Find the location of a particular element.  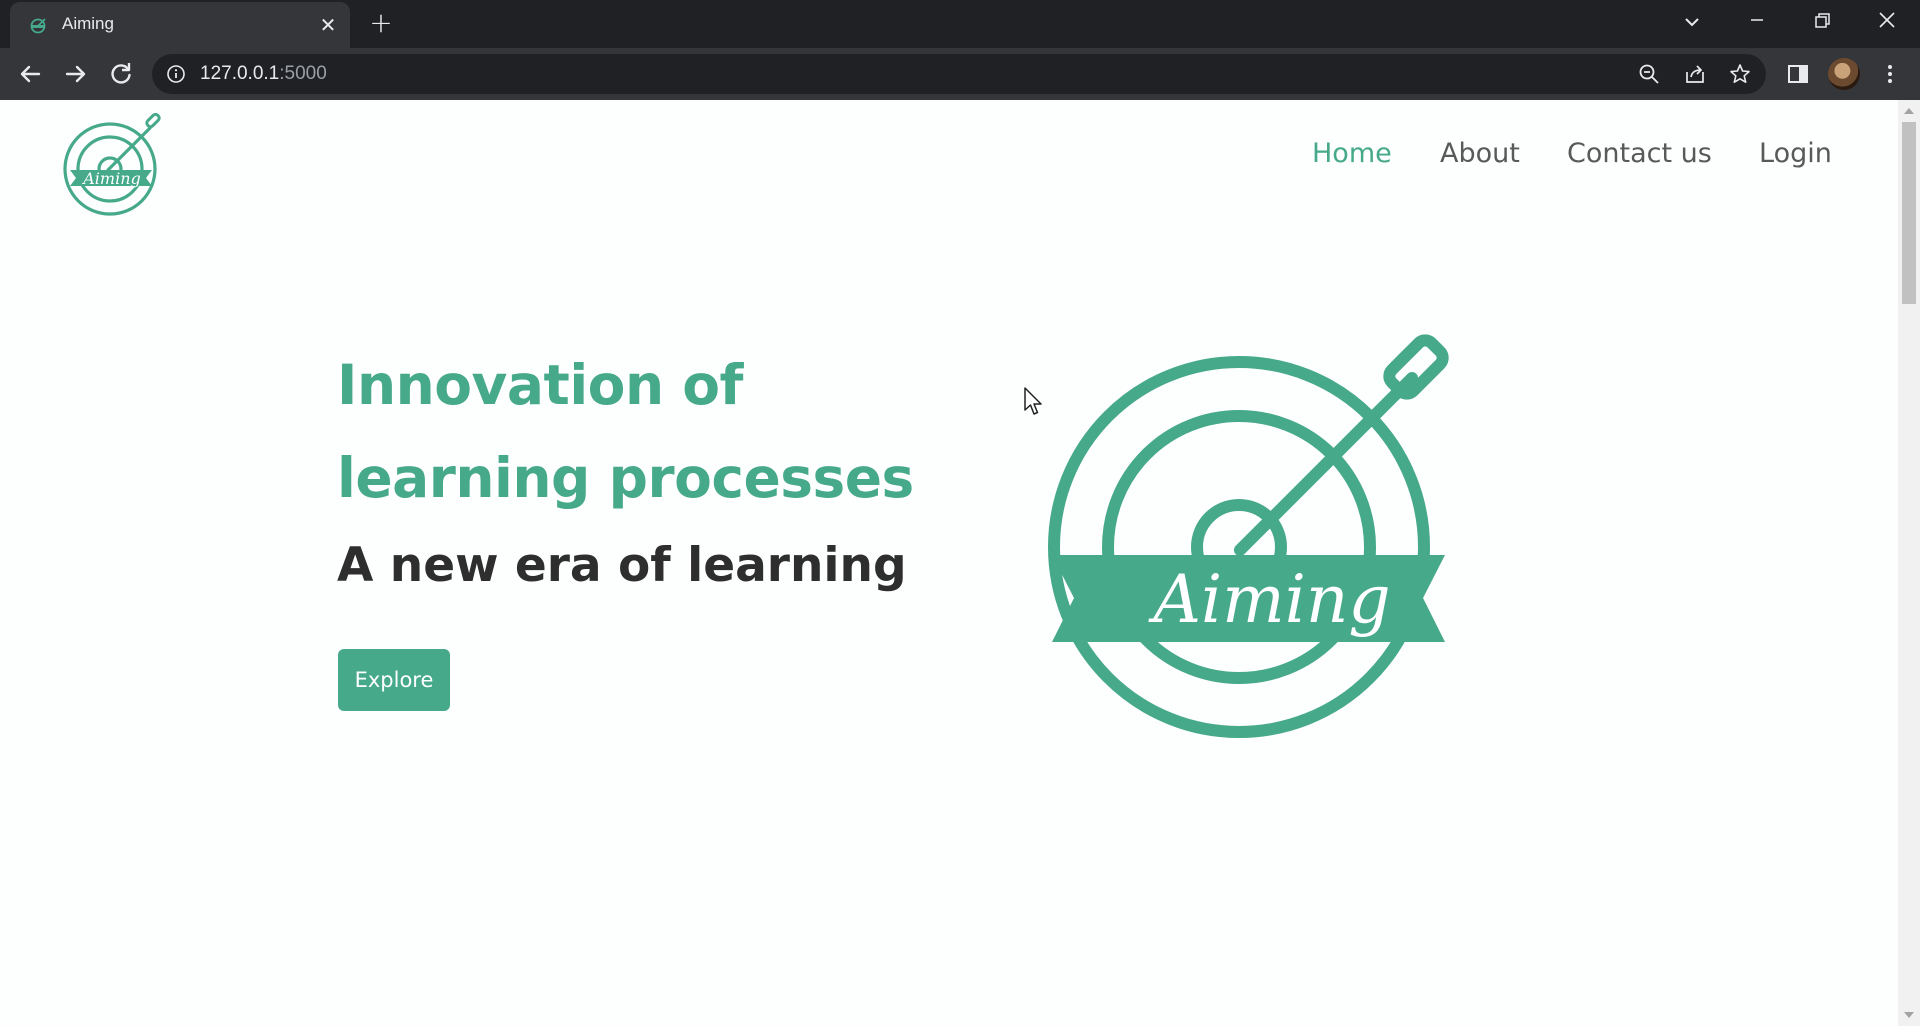

hero-subtitle: A new era of learning is located at coordinates (622, 565).